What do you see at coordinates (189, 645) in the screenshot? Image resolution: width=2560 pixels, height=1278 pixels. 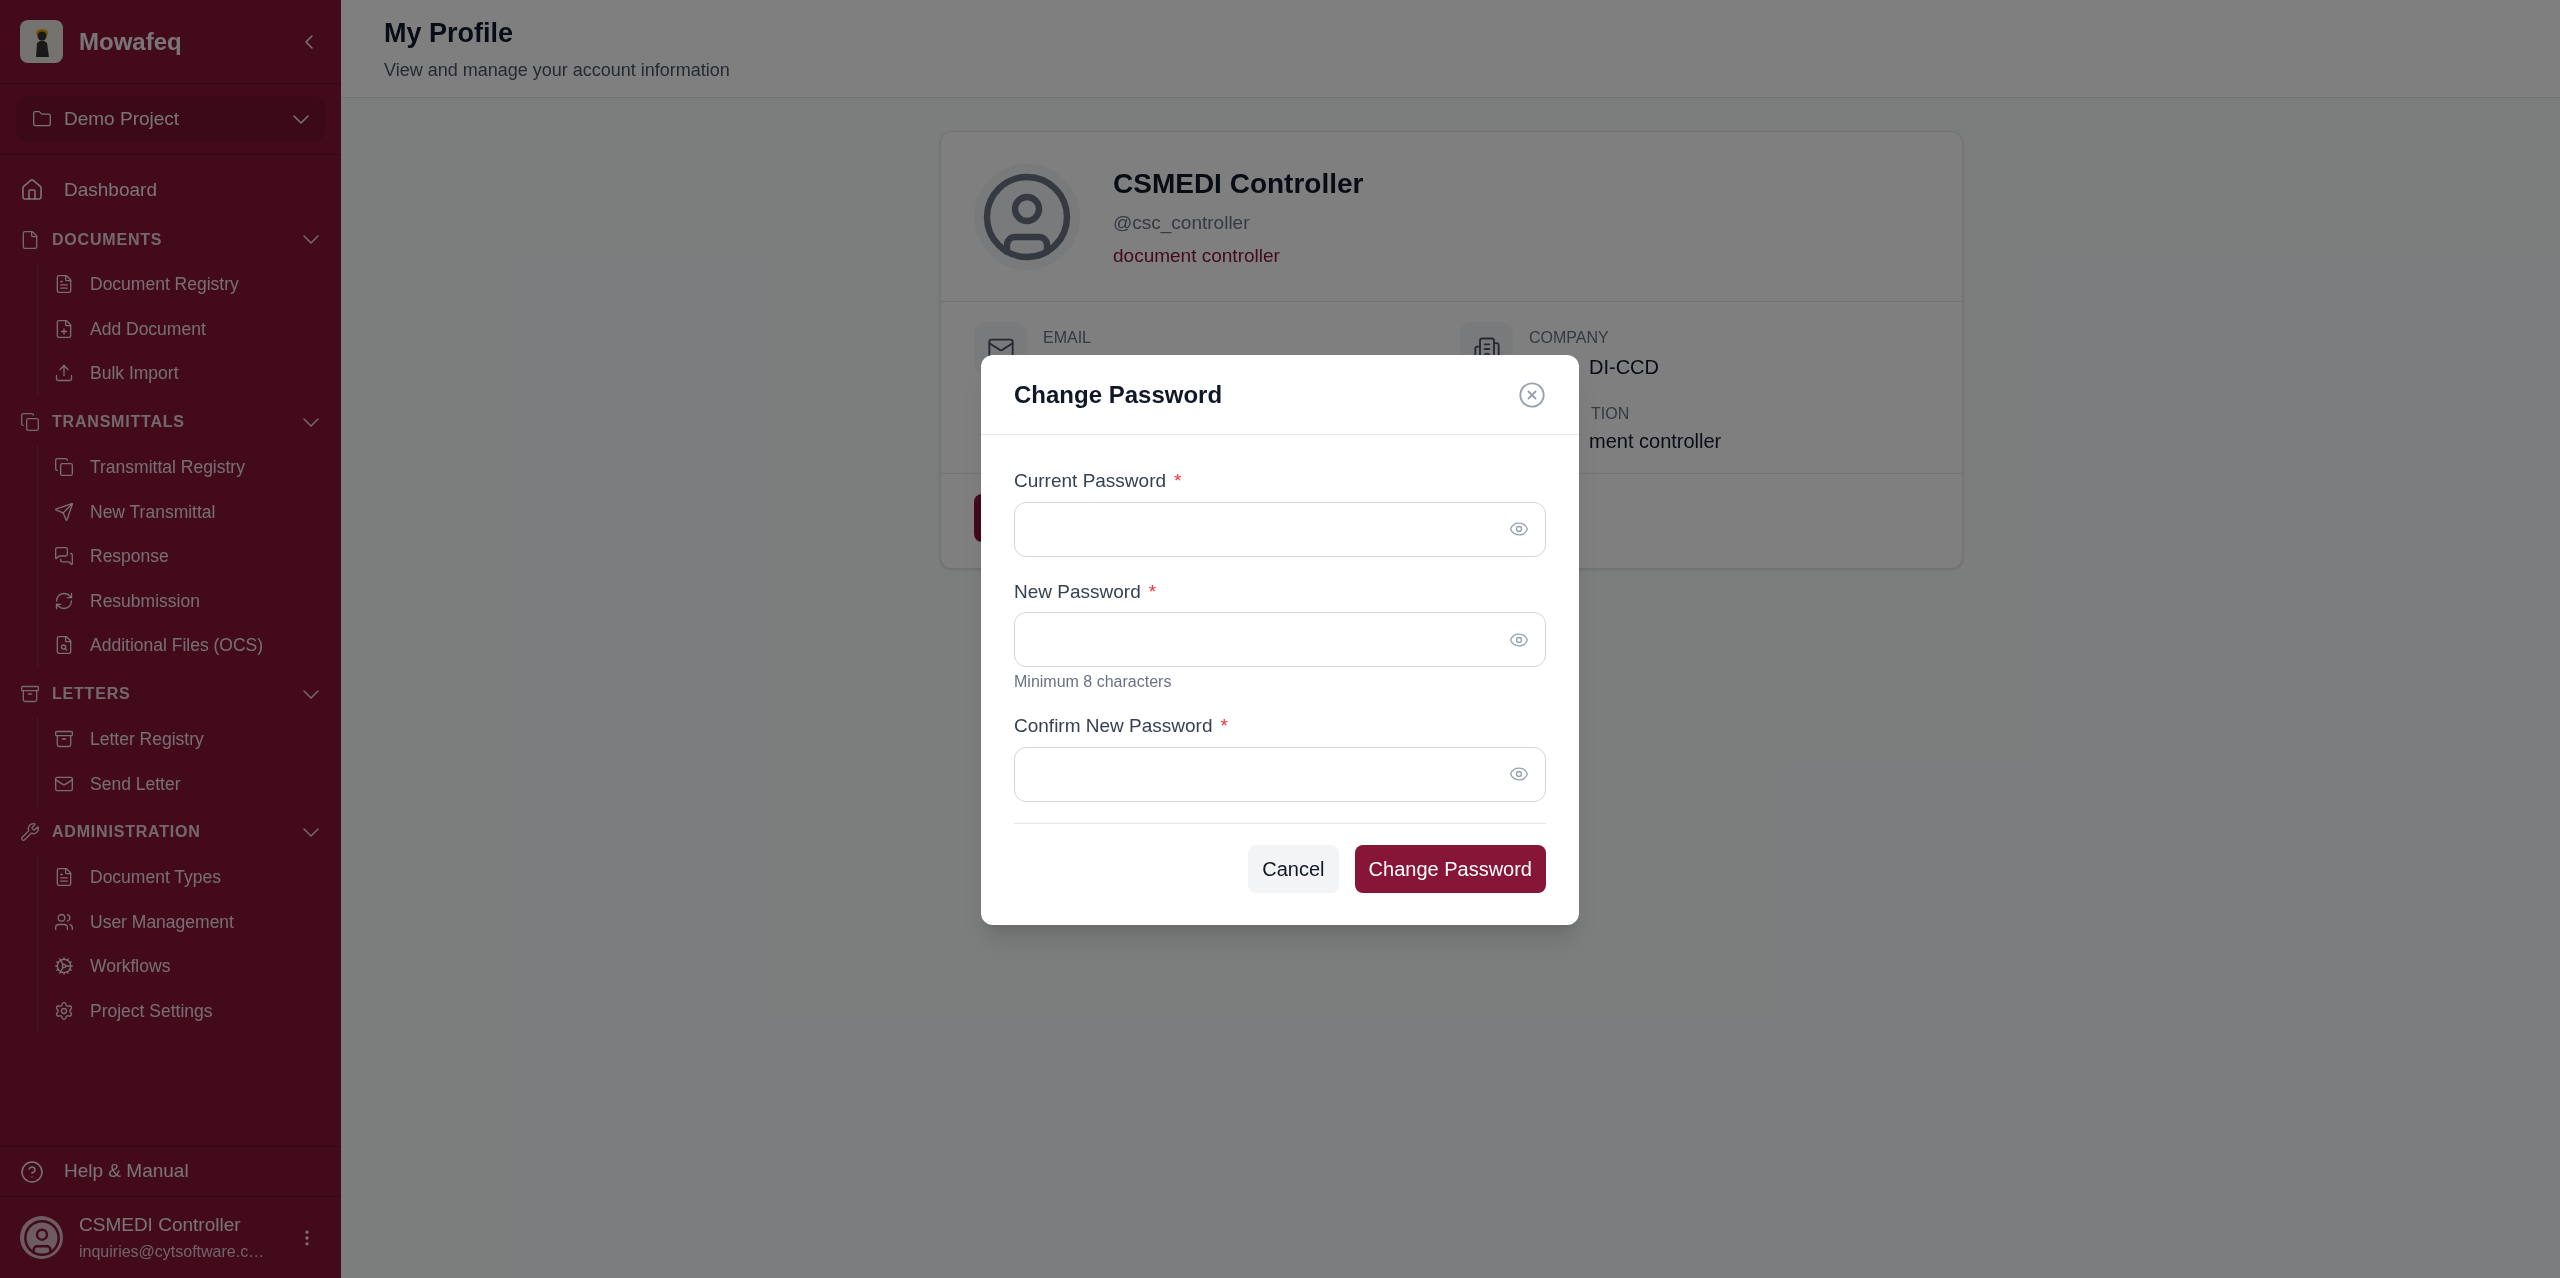 I see `nav-item: Additional Files (OCS)` at bounding box center [189, 645].